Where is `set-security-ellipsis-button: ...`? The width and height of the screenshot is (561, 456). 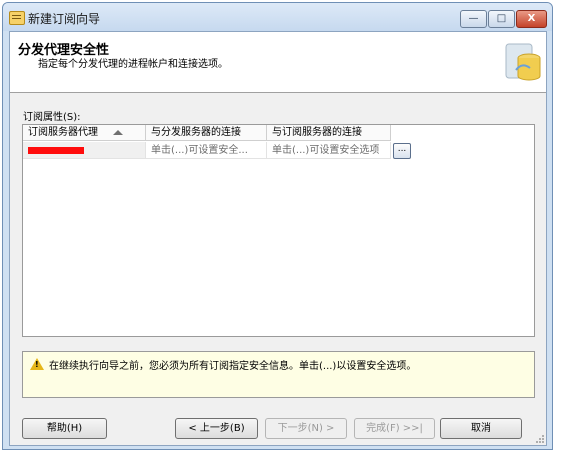
set-security-ellipsis-button: ... is located at coordinates (402, 151).